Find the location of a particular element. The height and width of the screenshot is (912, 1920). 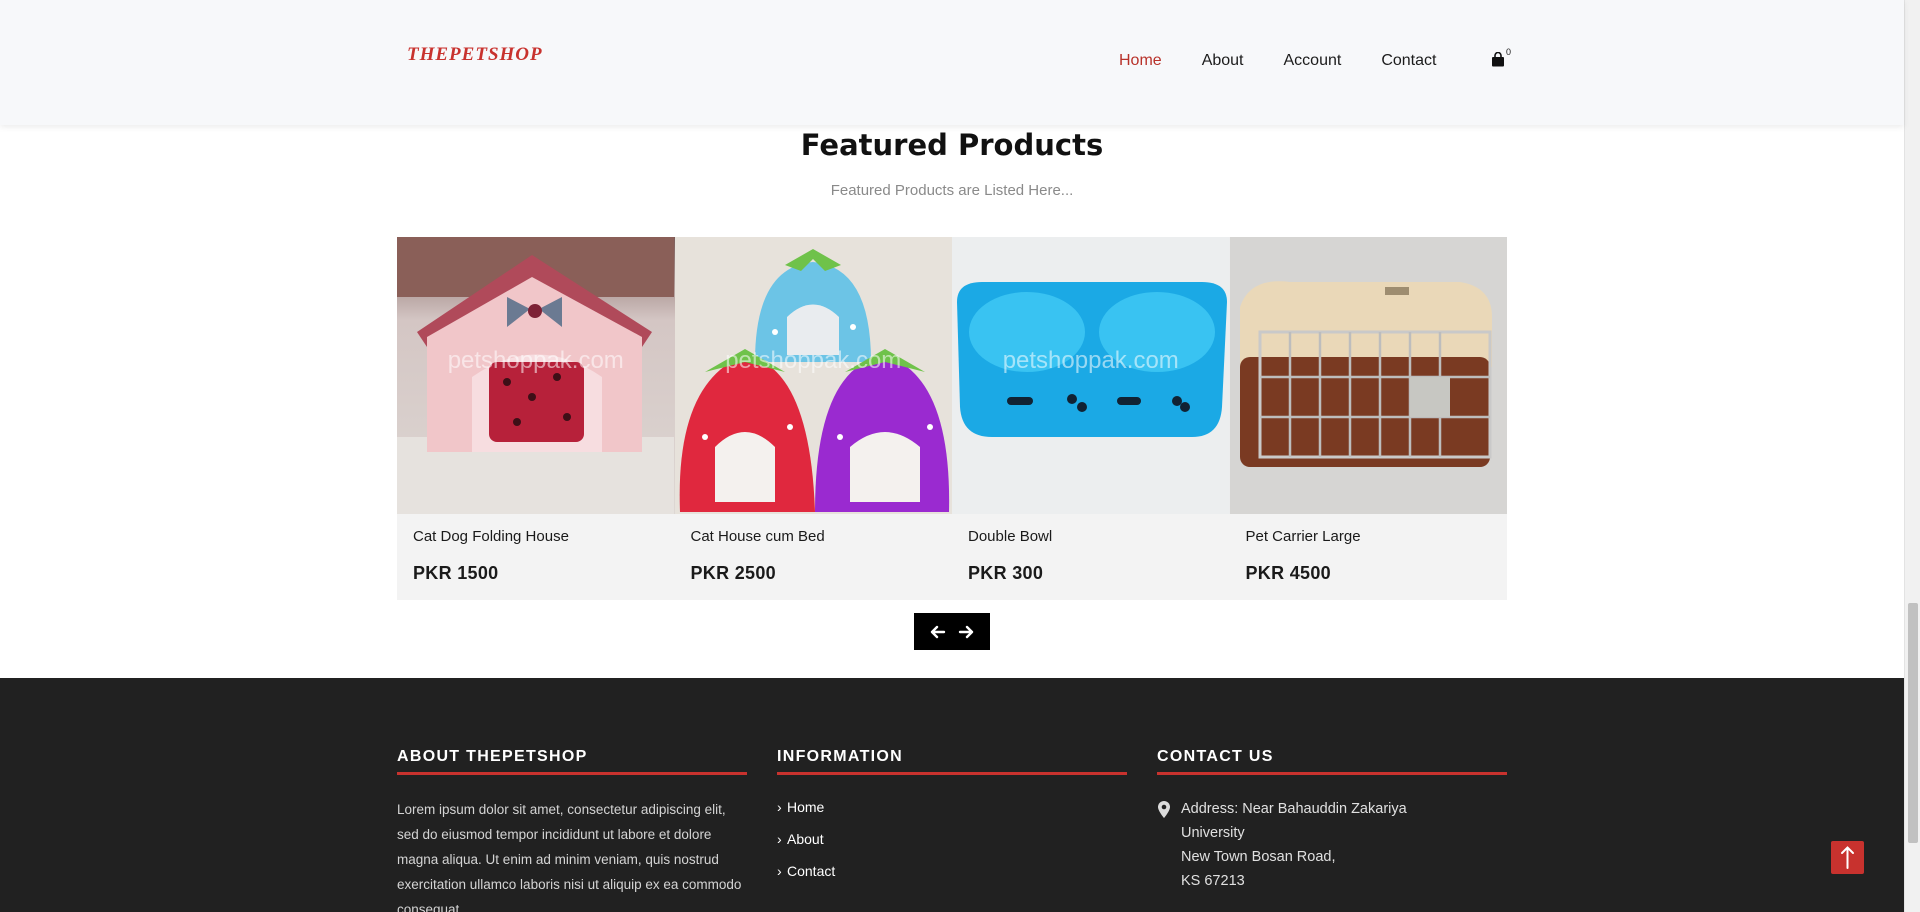

main-nav: Home About Account Contact is located at coordinates (1297, 61).